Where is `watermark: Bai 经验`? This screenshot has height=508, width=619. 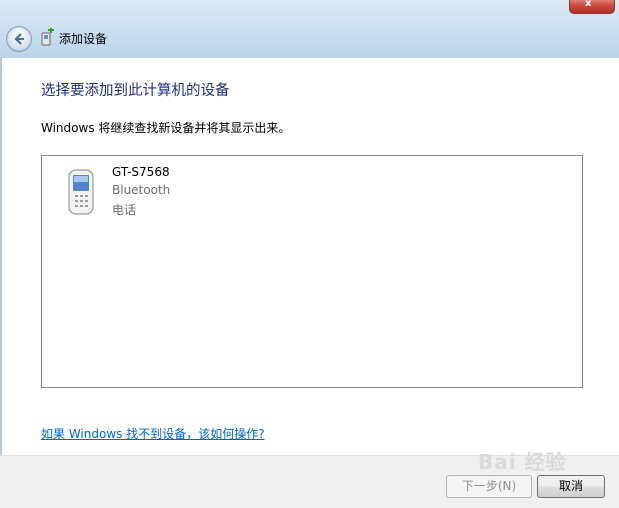
watermark: Bai 经验 is located at coordinates (522, 462).